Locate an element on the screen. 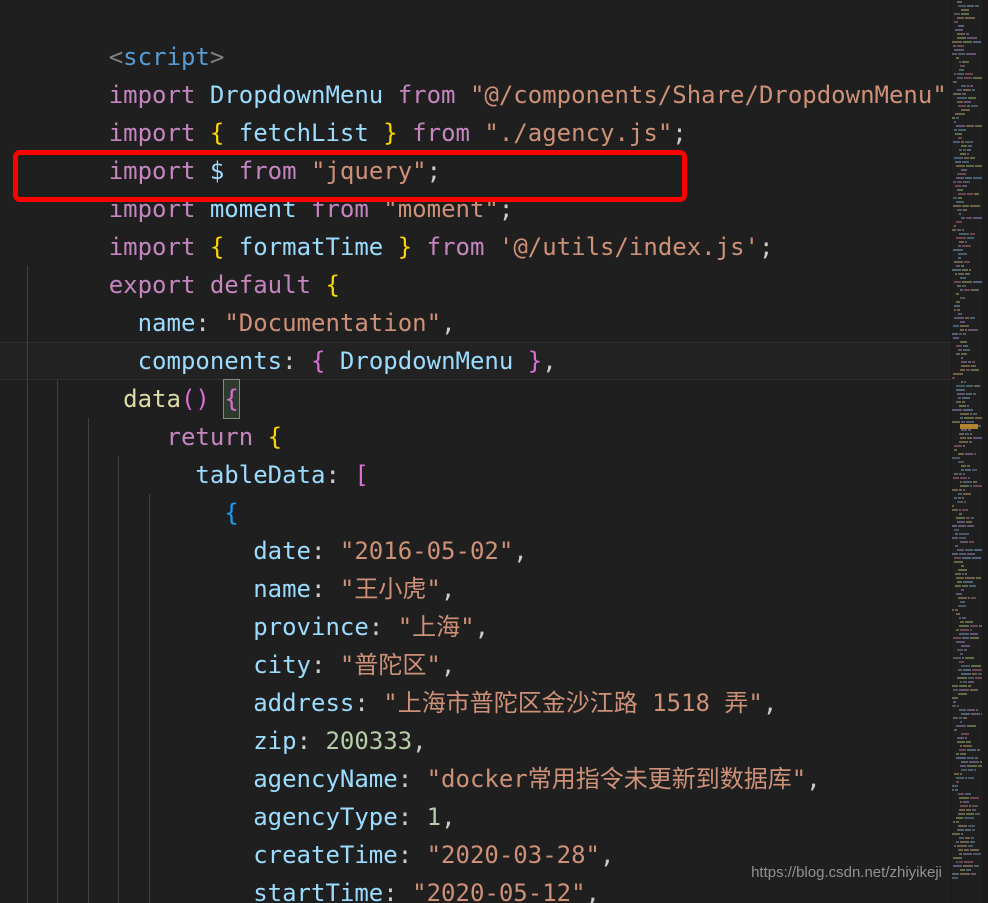  import-binding: moment is located at coordinates (253, 209).